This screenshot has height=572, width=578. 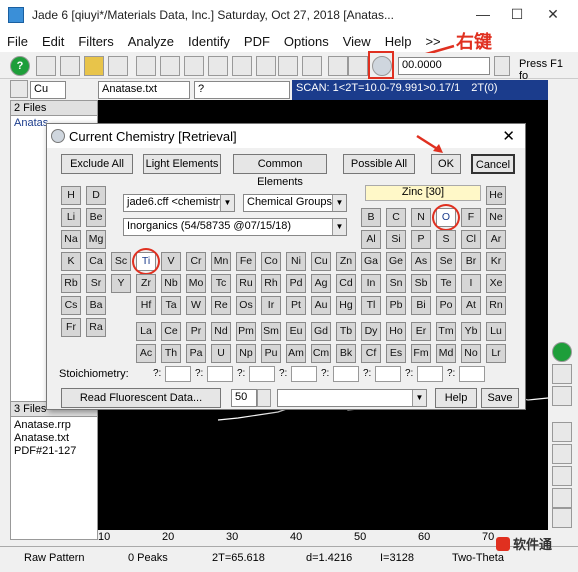 I want to click on element-pd: Pd, so click(x=296, y=283).